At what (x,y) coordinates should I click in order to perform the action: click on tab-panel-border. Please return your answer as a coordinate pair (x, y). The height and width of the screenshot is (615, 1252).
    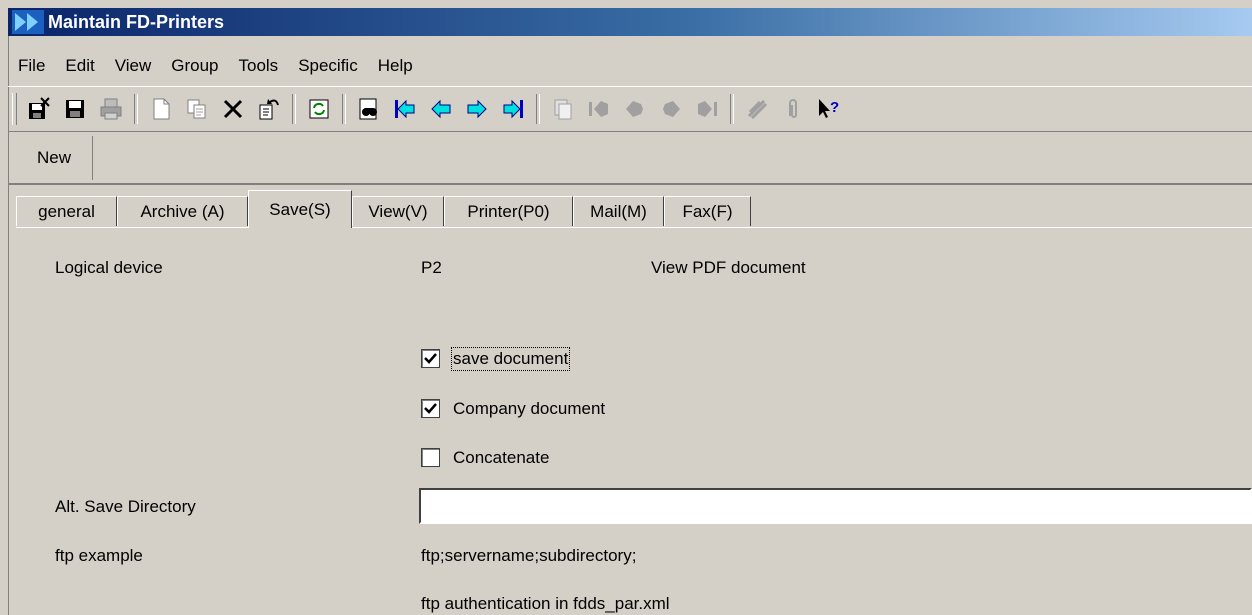
    Looking at the image, I should click on (634, 227).